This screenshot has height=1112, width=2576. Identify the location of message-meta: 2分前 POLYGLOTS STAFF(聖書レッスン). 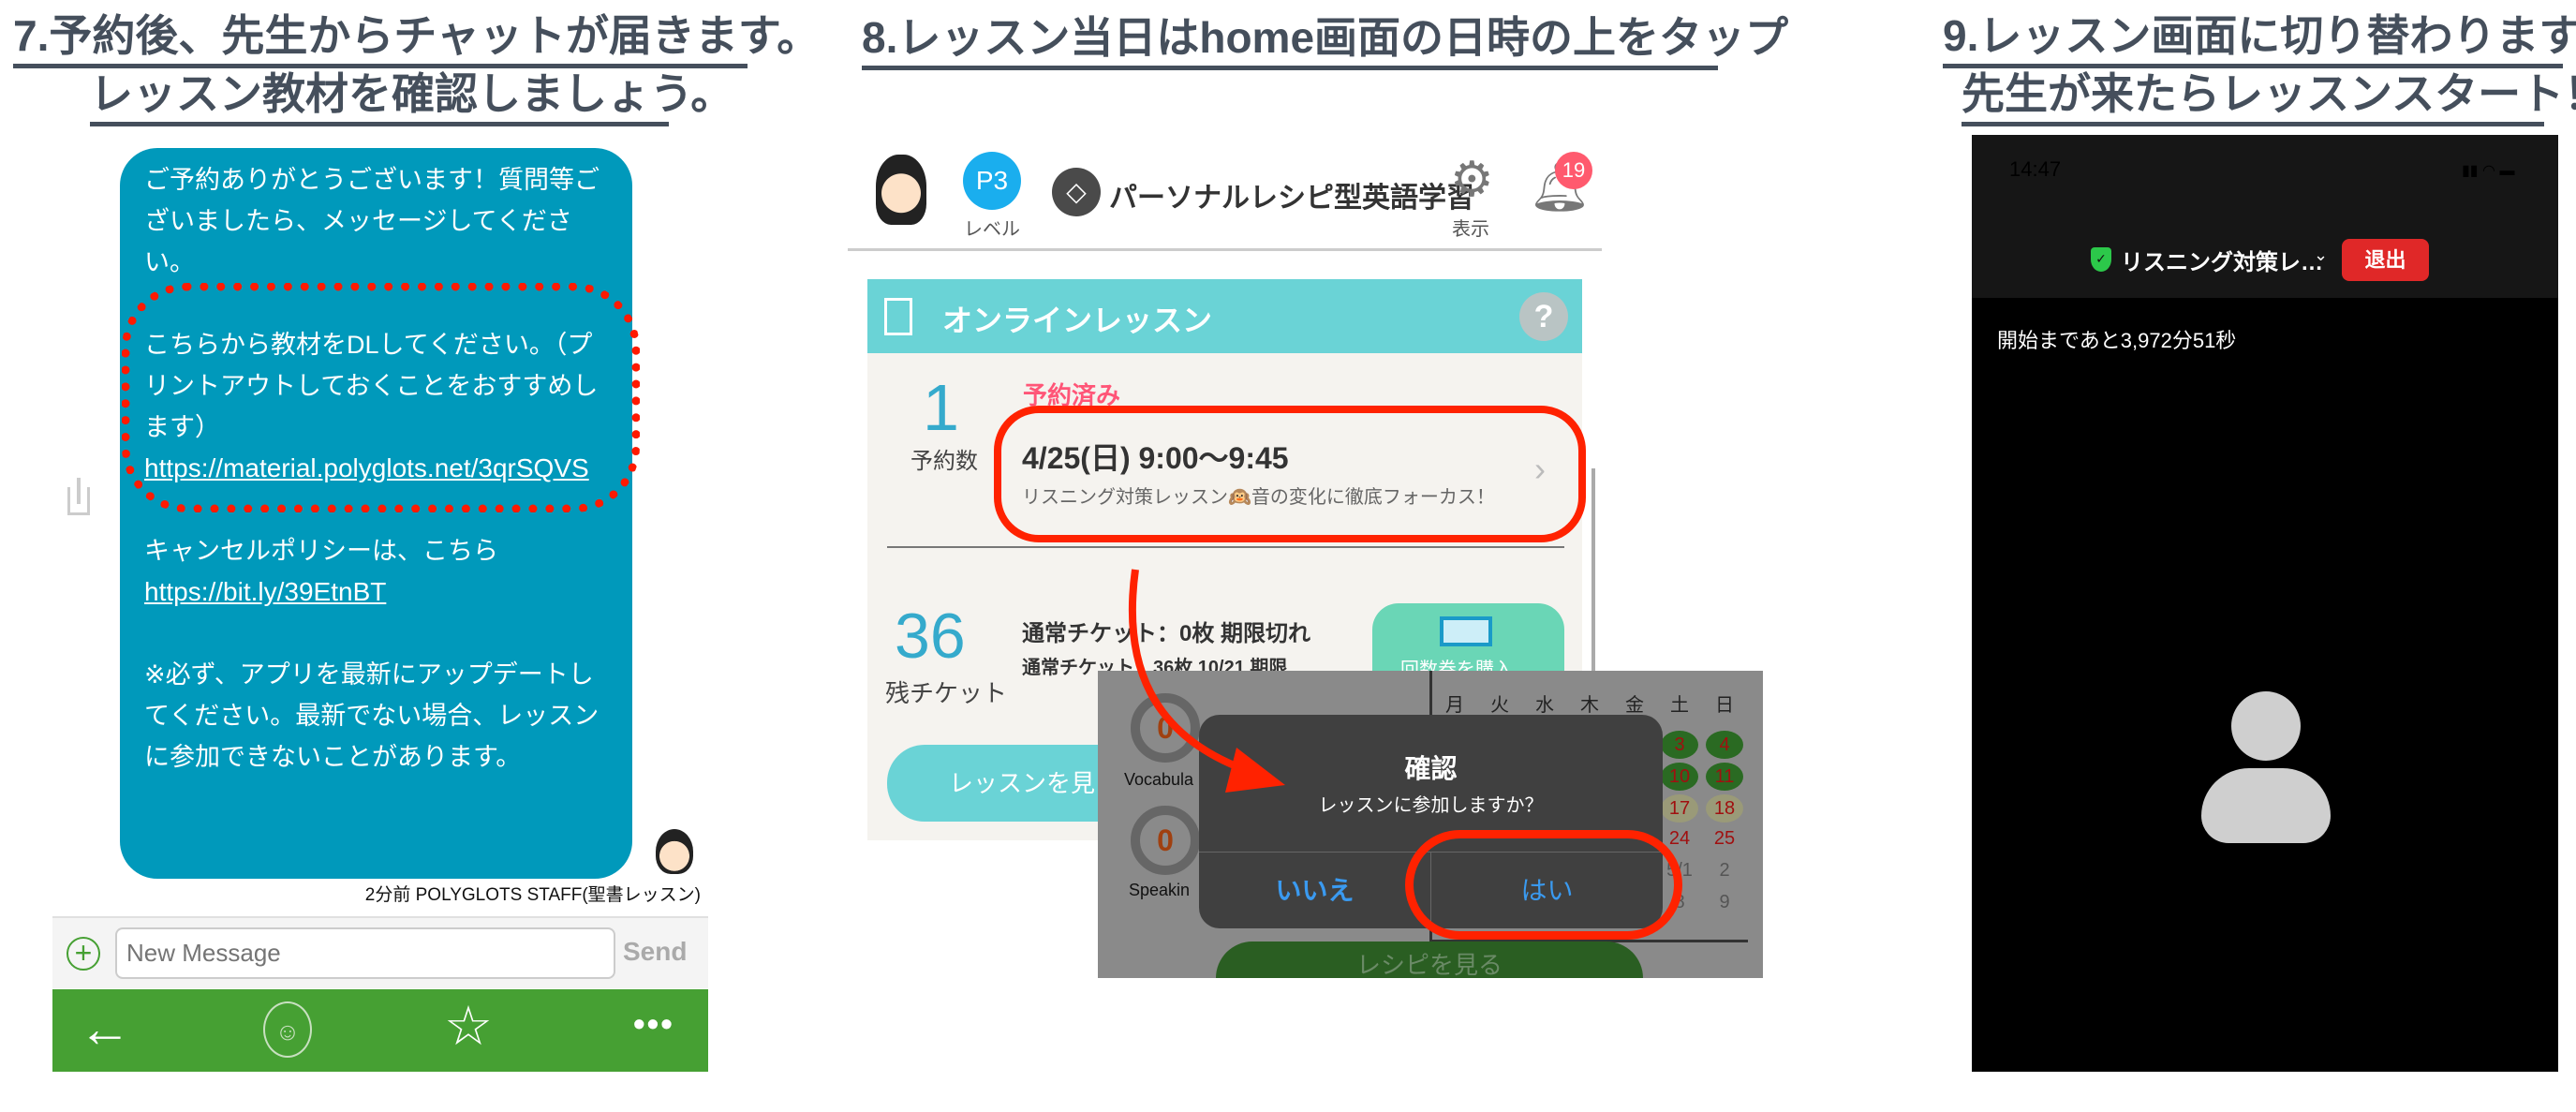
(532, 895).